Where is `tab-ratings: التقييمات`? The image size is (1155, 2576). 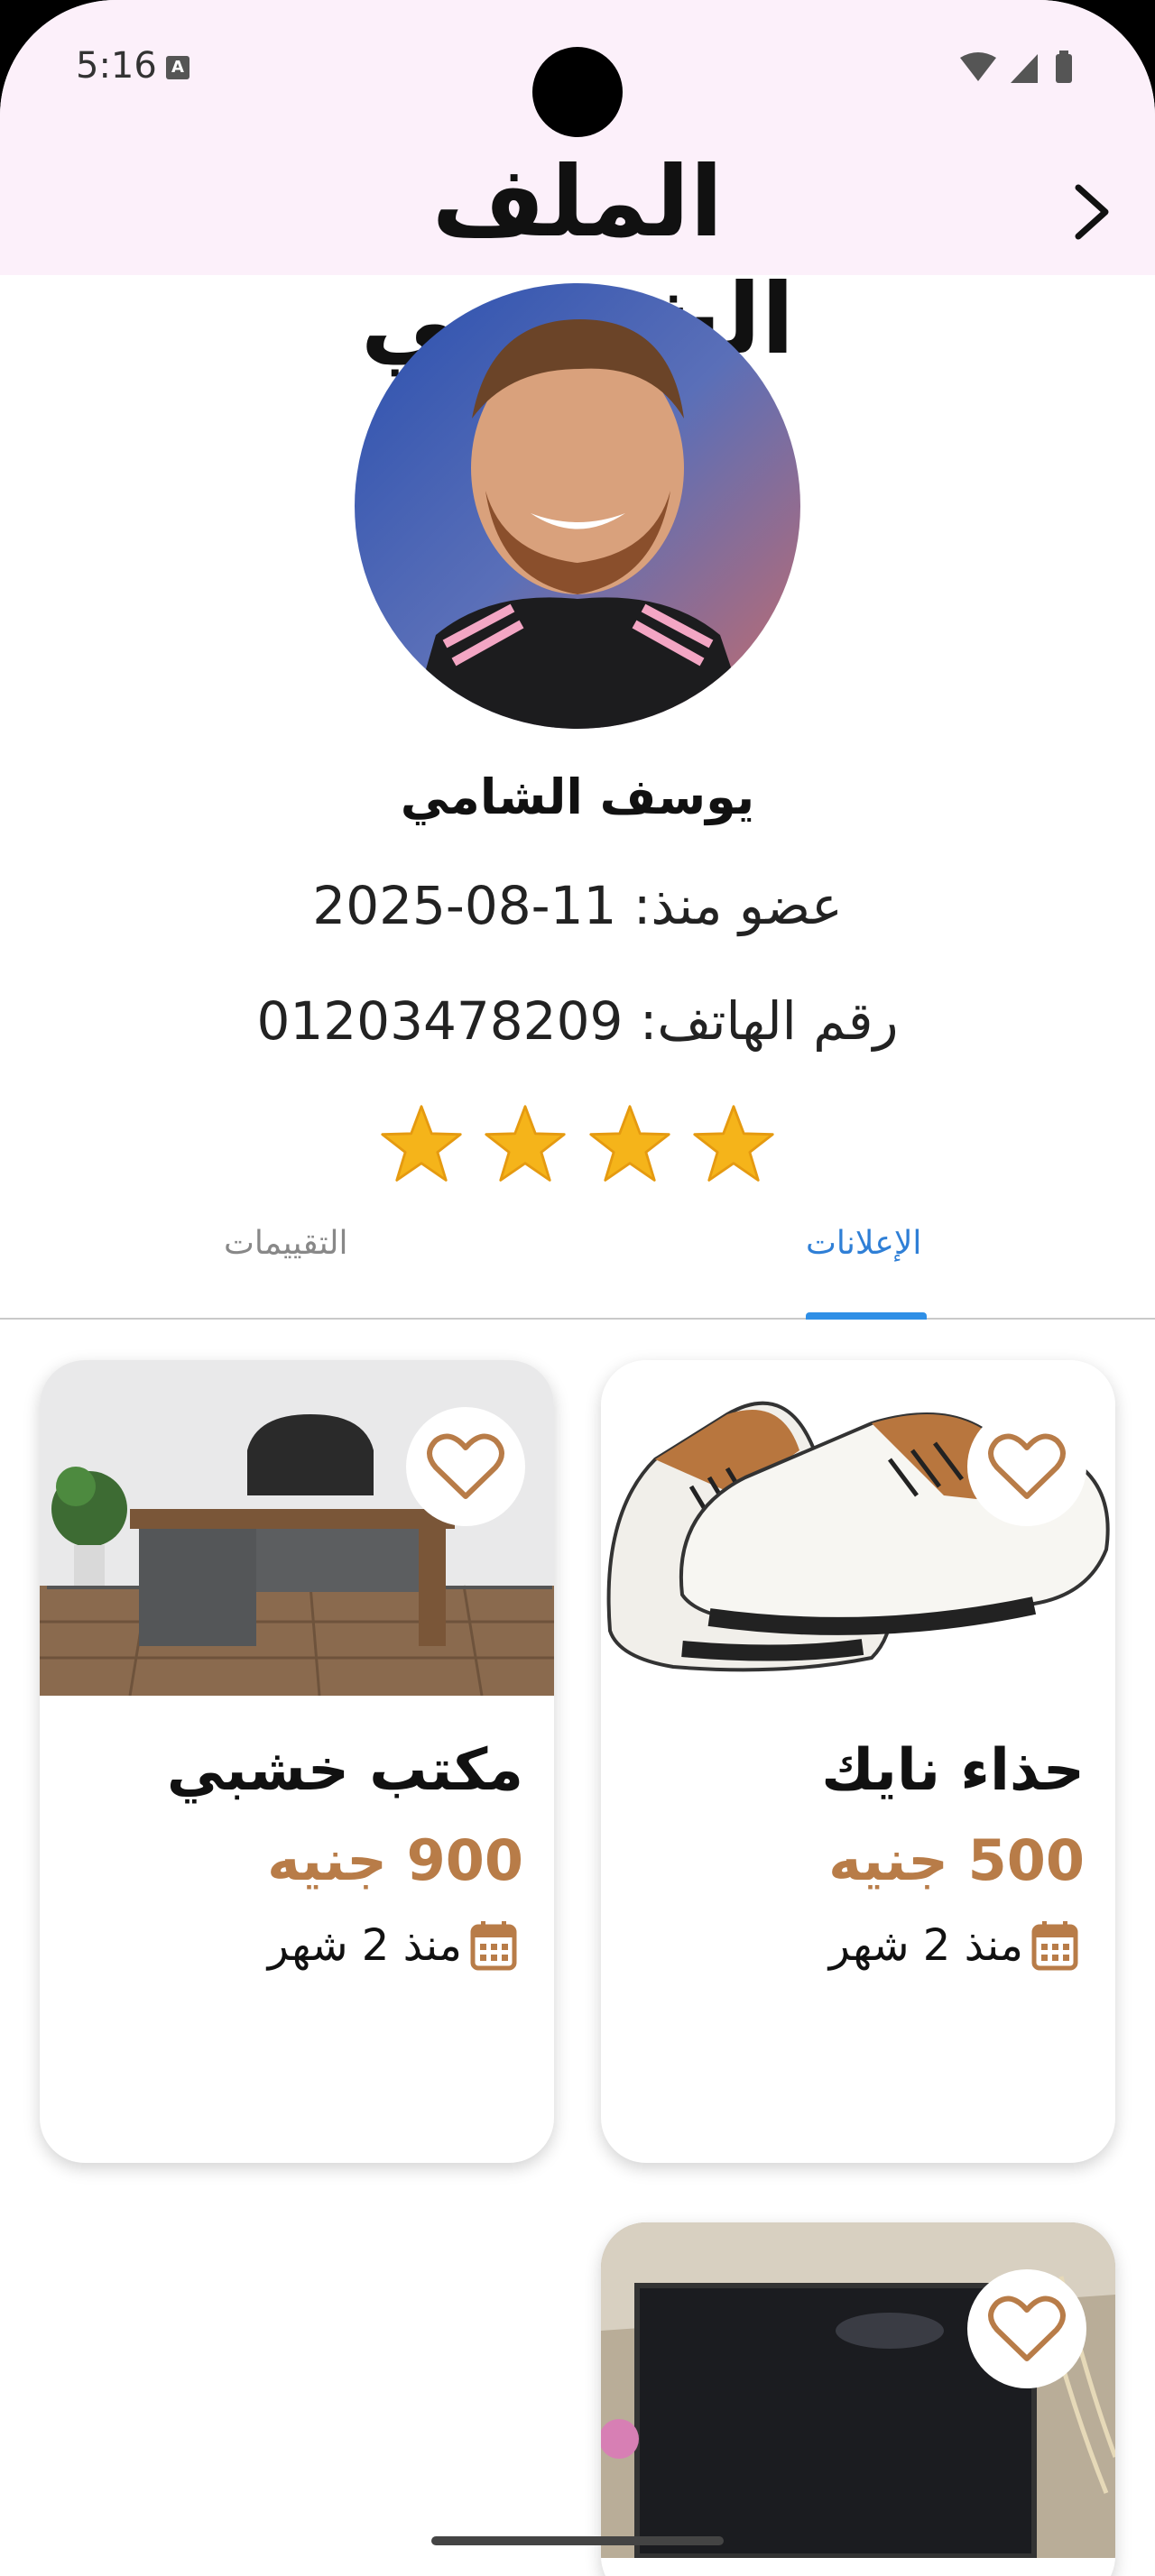 tab-ratings: التقييمات is located at coordinates (285, 1244).